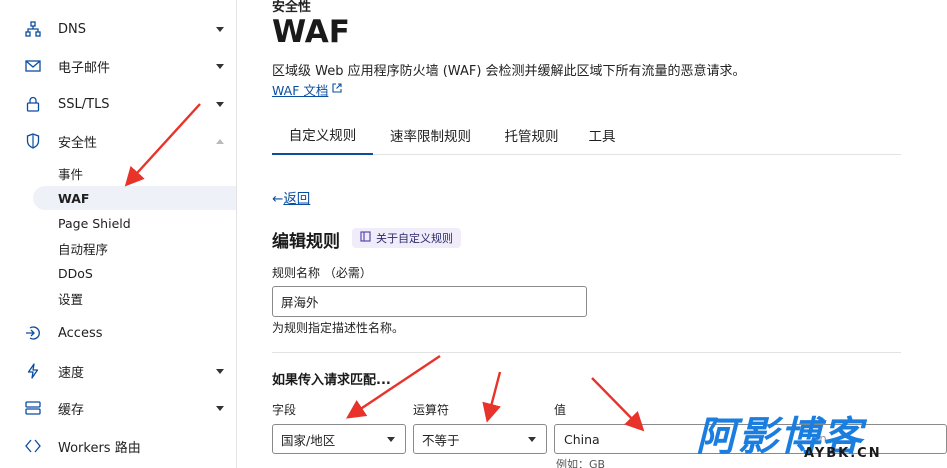  What do you see at coordinates (118, 408) in the screenshot?
I see `sidebar-item-cache: 缓存` at bounding box center [118, 408].